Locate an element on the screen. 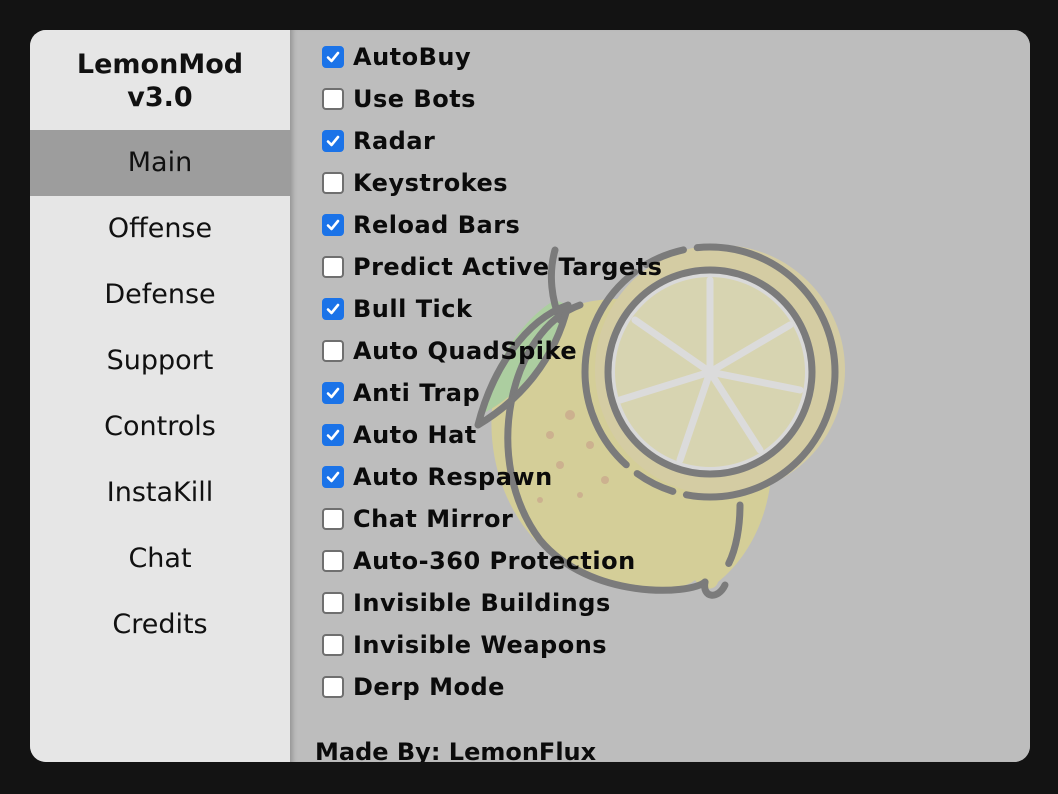 This screenshot has width=1058, height=794. option-label-auto-360-protection: Auto-360 Protection is located at coordinates (494, 561).